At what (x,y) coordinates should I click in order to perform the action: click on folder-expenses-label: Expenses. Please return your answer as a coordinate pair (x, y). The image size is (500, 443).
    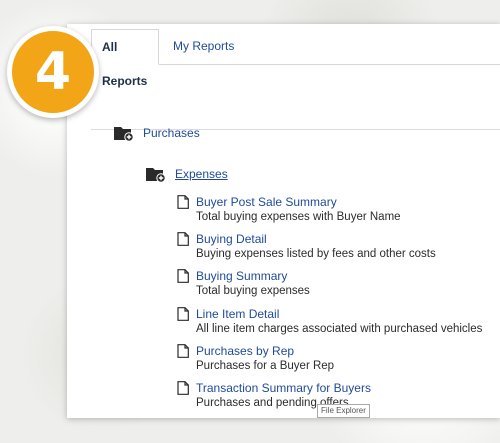
    Looking at the image, I should click on (201, 174).